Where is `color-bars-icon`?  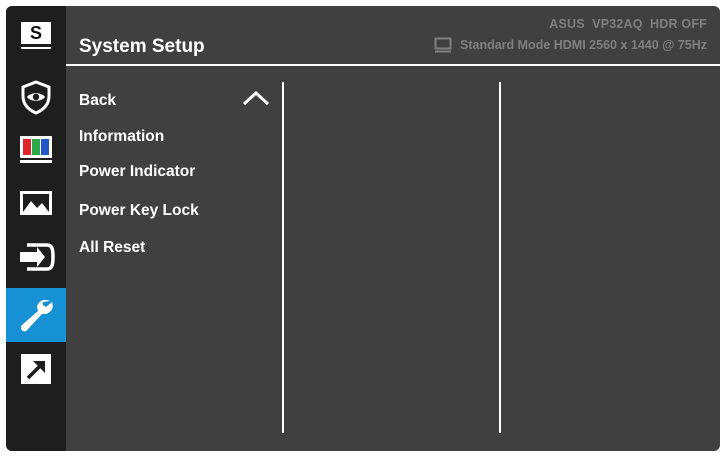
color-bars-icon is located at coordinates (36, 149).